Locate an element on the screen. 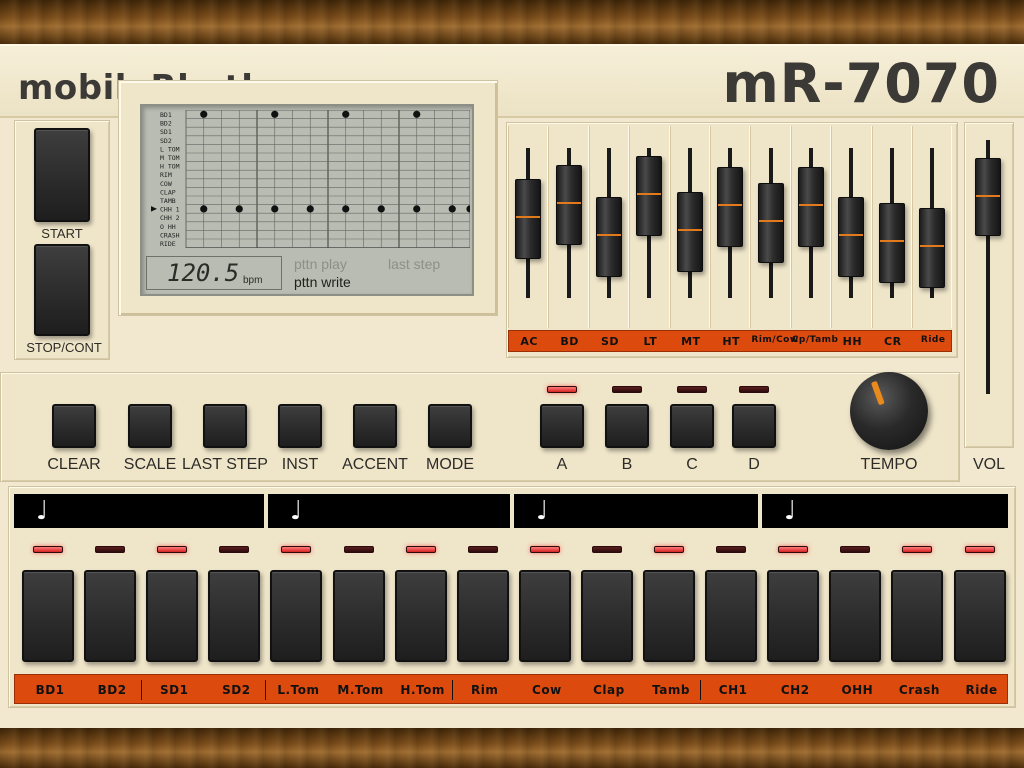 This screenshot has height=768, width=1024. scale-button is located at coordinates (150, 426).